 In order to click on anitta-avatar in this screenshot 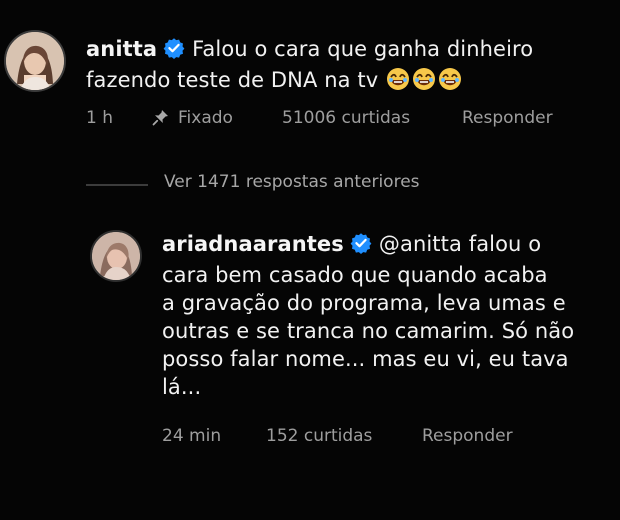, I will do `click(35, 61)`.